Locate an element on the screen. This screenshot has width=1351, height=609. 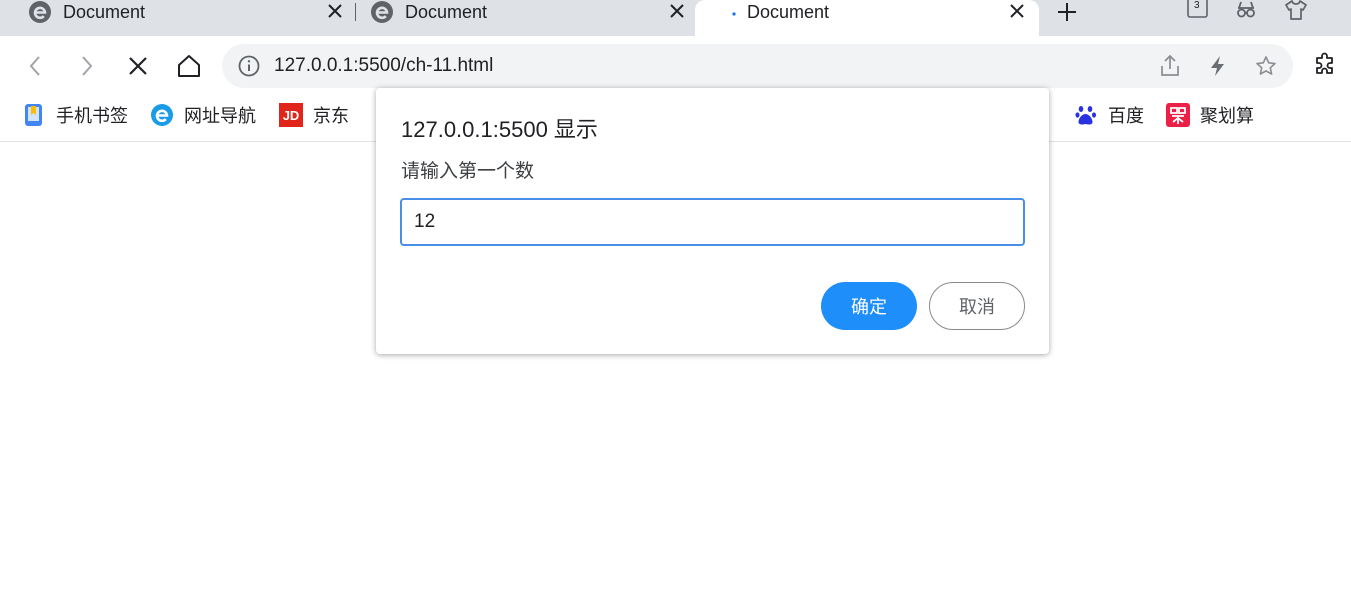
cancel-button: 取消 is located at coordinates (977, 306).